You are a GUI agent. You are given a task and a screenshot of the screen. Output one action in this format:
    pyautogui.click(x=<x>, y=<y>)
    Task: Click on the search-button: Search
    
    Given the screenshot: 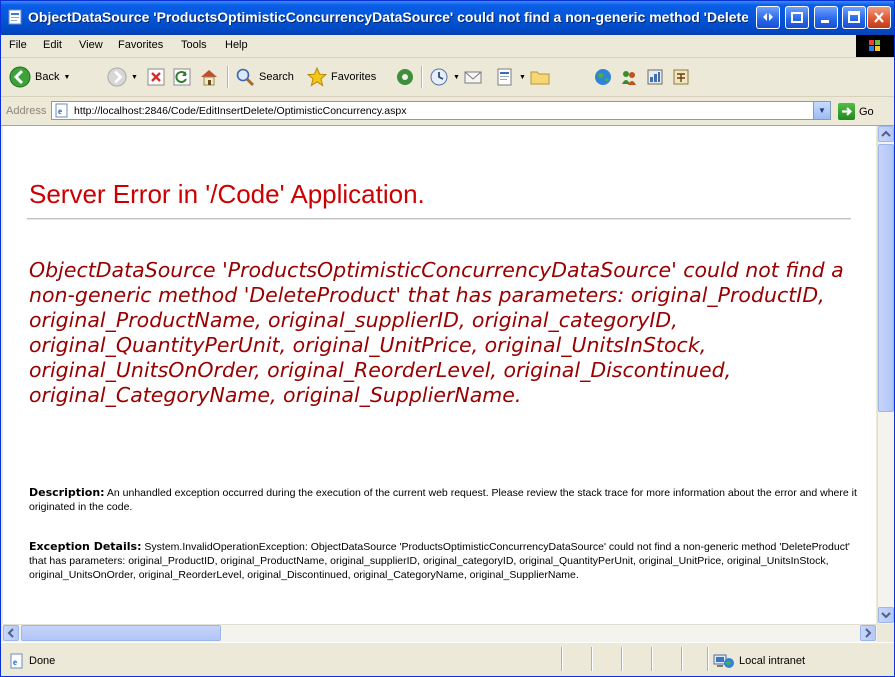 What is the action you would take?
    pyautogui.click(x=264, y=77)
    